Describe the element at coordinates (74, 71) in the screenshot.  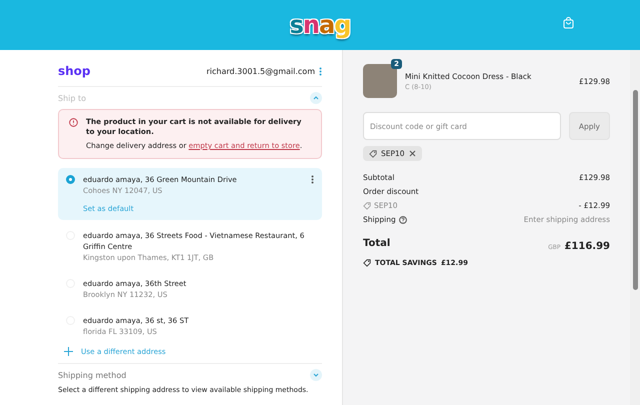
I see `brand-logo: shop` at that location.